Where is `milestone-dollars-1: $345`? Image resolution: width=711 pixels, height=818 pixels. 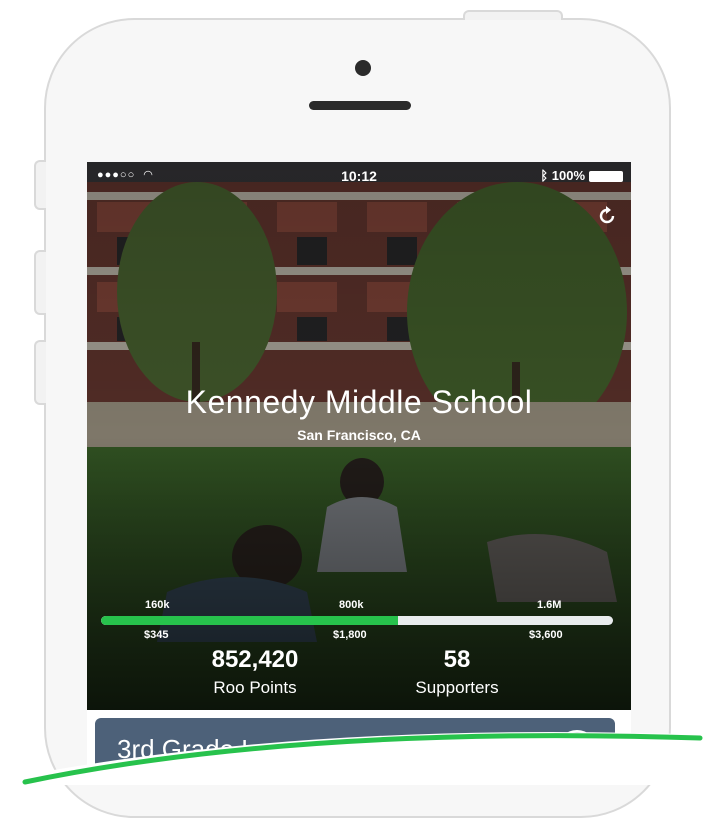
milestone-dollars-1: $345 is located at coordinates (156, 635).